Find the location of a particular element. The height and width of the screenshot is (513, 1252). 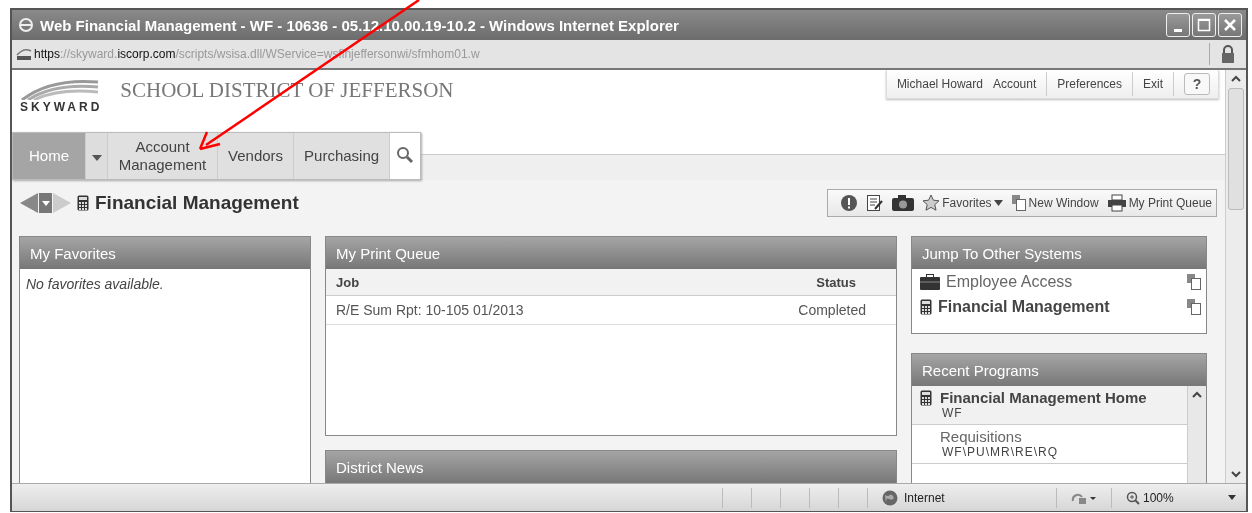

system-link: Financial Management is located at coordinates (1059, 307).